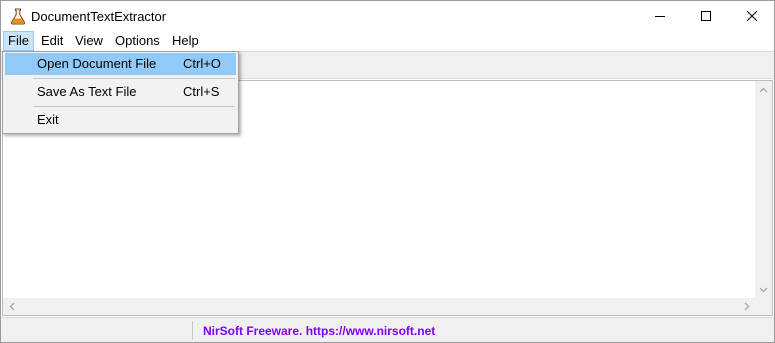 This screenshot has width=775, height=343. I want to click on menu-edit: Edit, so click(52, 41).